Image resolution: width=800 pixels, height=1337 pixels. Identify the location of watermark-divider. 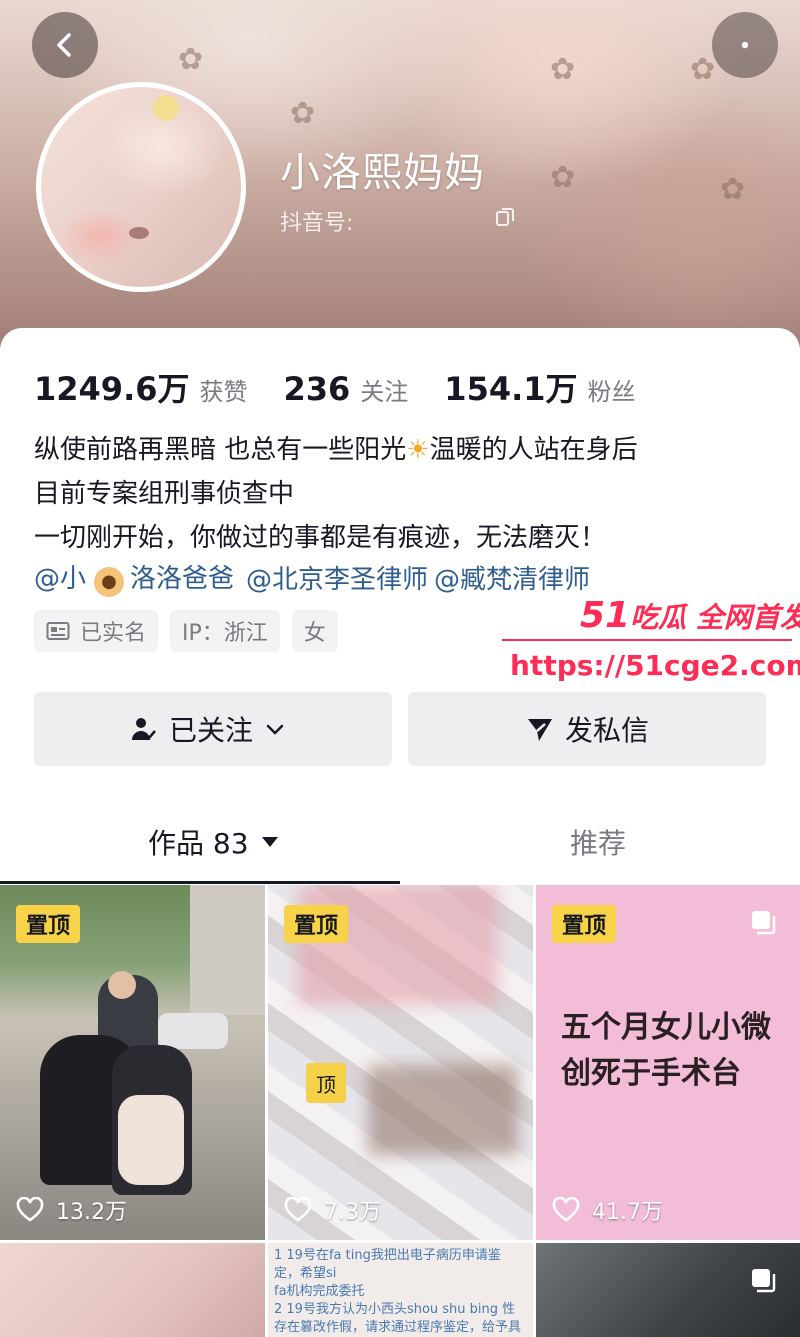
(647, 640).